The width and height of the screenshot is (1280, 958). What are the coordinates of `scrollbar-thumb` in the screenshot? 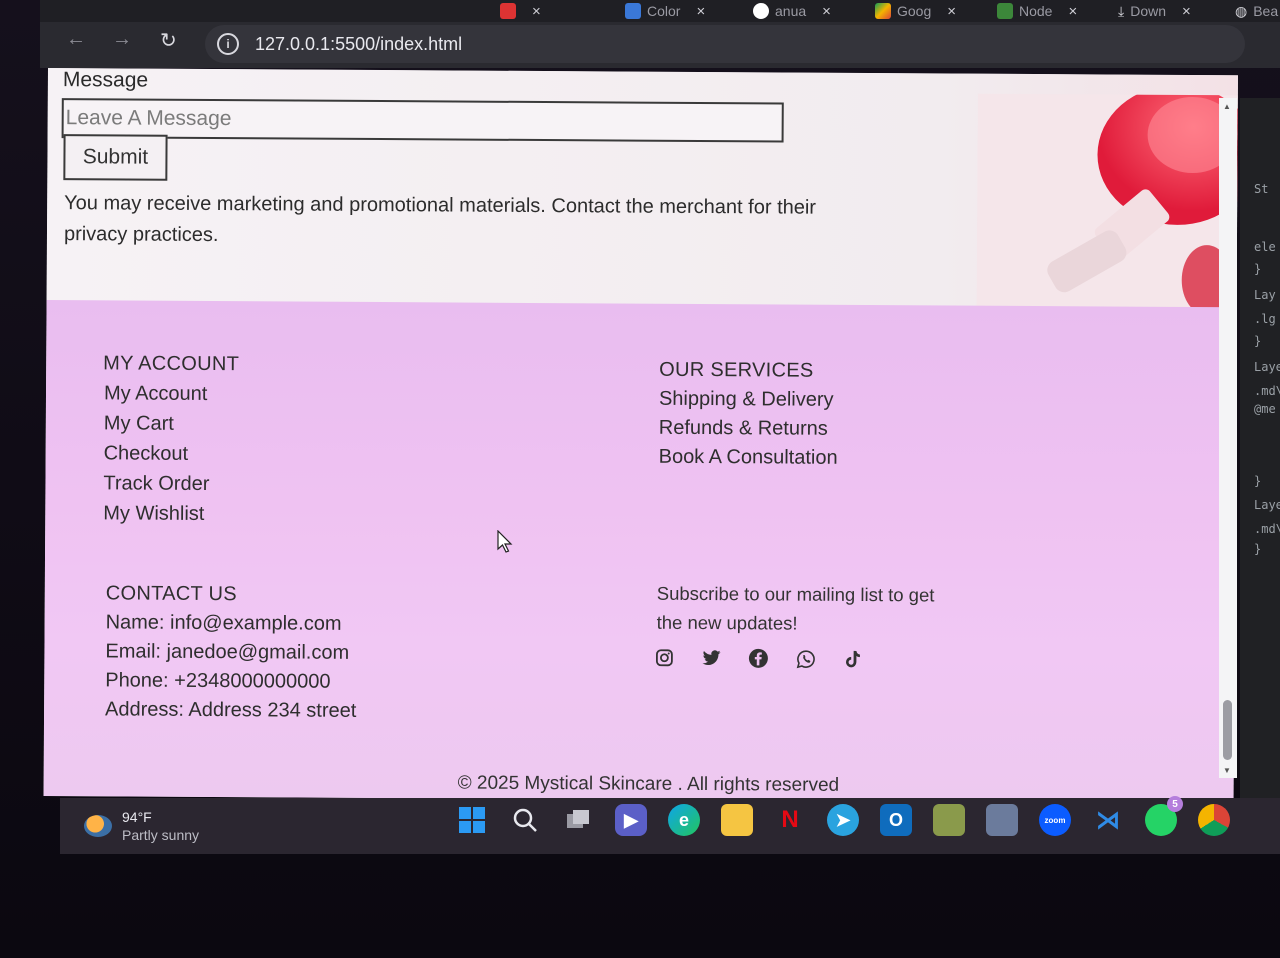 It's located at (1227, 730).